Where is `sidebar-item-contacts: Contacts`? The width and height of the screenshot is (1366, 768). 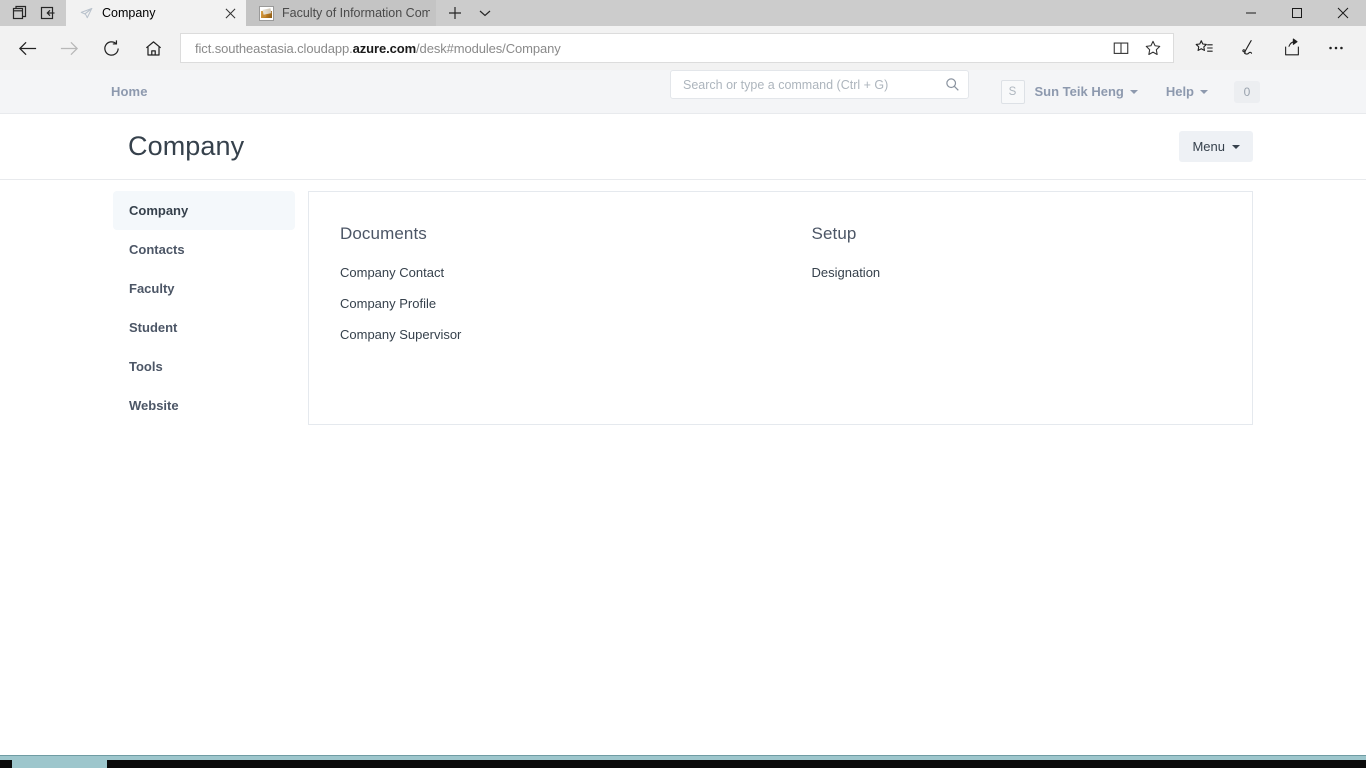
sidebar-item-contacts: Contacts is located at coordinates (204, 249).